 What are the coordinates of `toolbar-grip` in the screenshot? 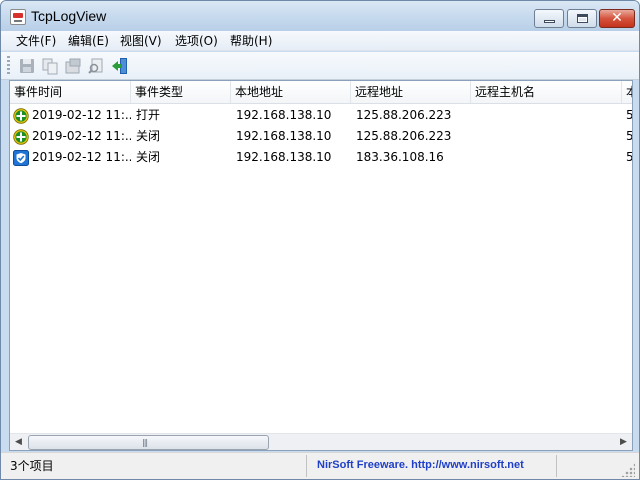 It's located at (8, 66).